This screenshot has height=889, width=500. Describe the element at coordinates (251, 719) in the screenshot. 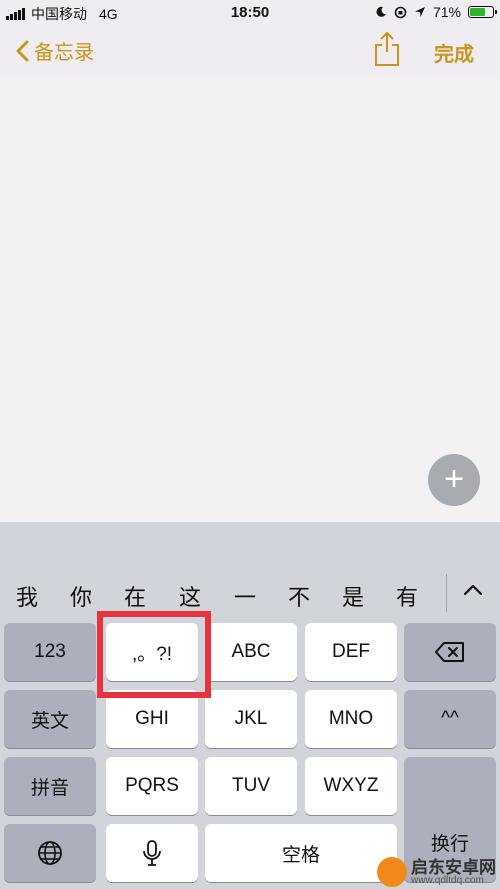

I see `jkl-key: JKL` at that location.